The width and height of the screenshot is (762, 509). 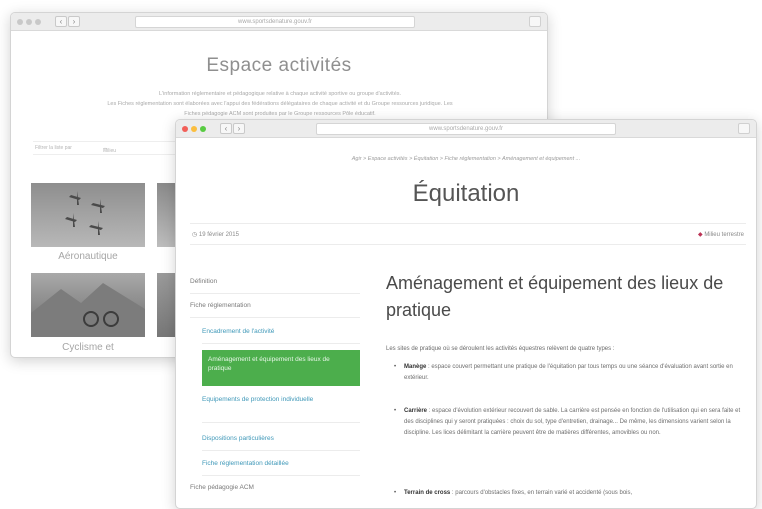 I want to click on page-title: Équitation, so click(x=466, y=193).